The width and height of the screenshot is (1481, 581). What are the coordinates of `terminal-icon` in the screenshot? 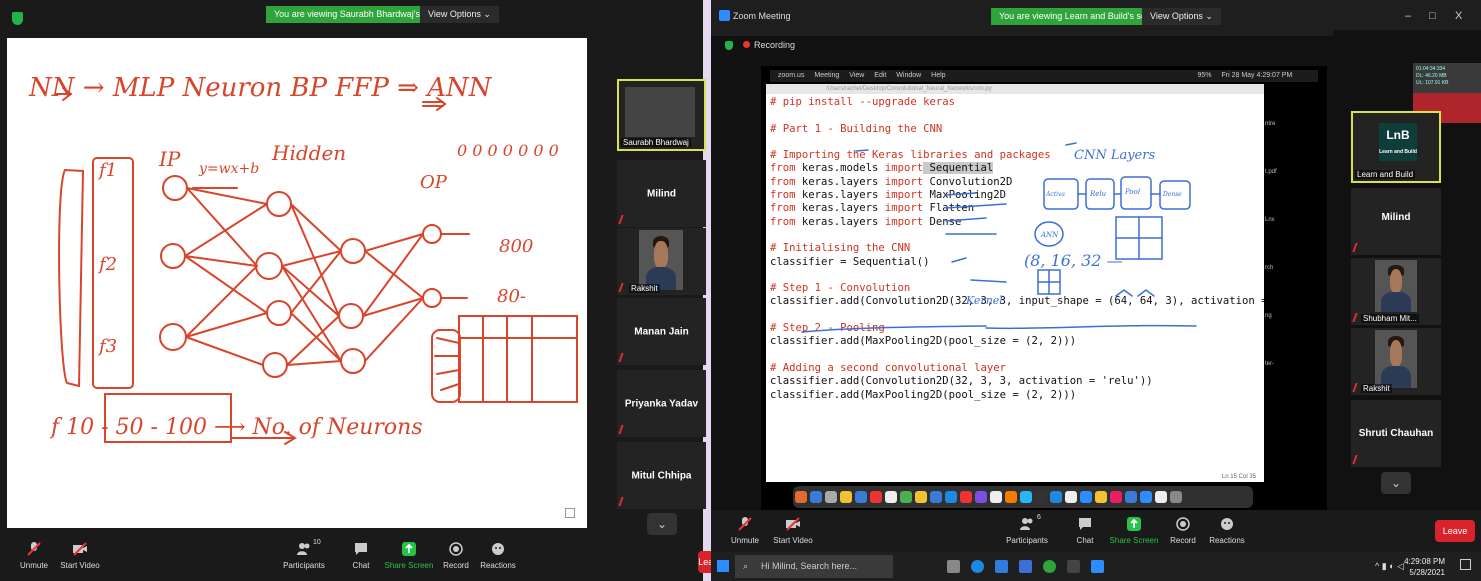 It's located at (1073, 566).